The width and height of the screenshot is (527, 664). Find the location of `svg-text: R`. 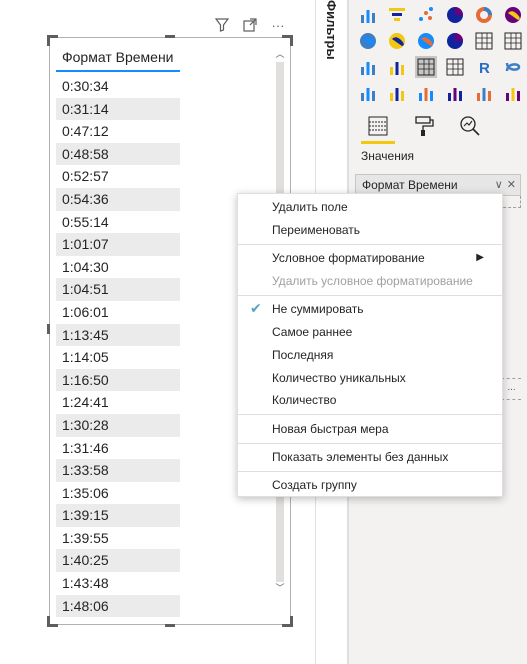

svg-text: R is located at coordinates (484, 68).